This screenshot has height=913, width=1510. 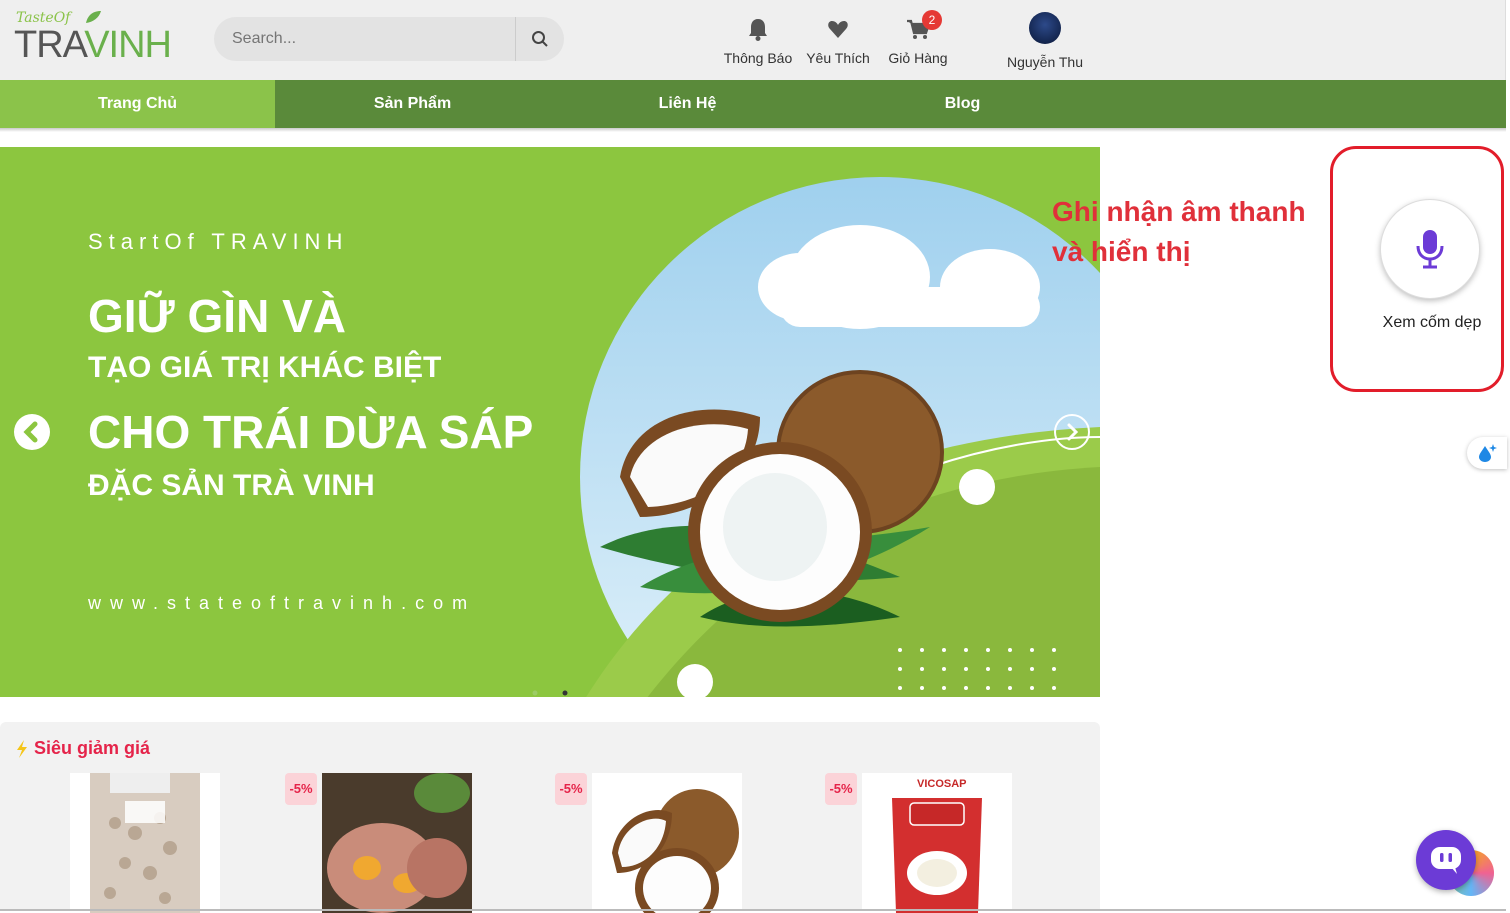 What do you see at coordinates (753, 130) in the screenshot?
I see `nav-shadow` at bounding box center [753, 130].